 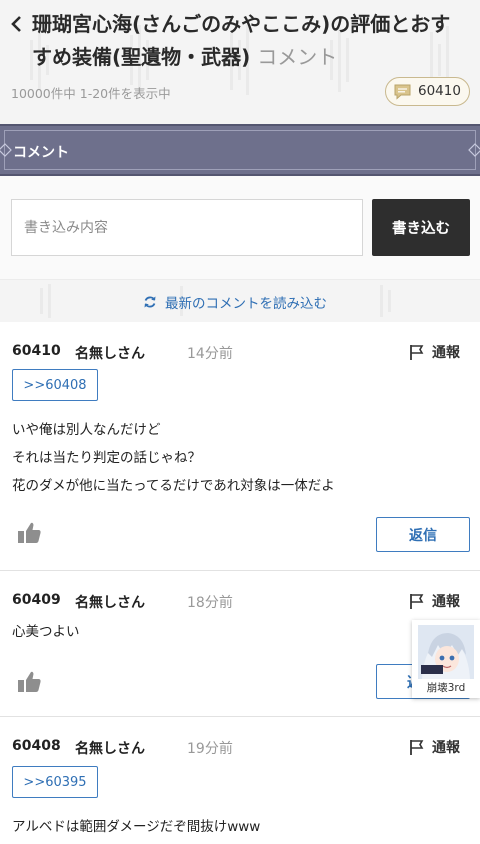 I want to click on section-bar-frame, so click(x=240, y=150).